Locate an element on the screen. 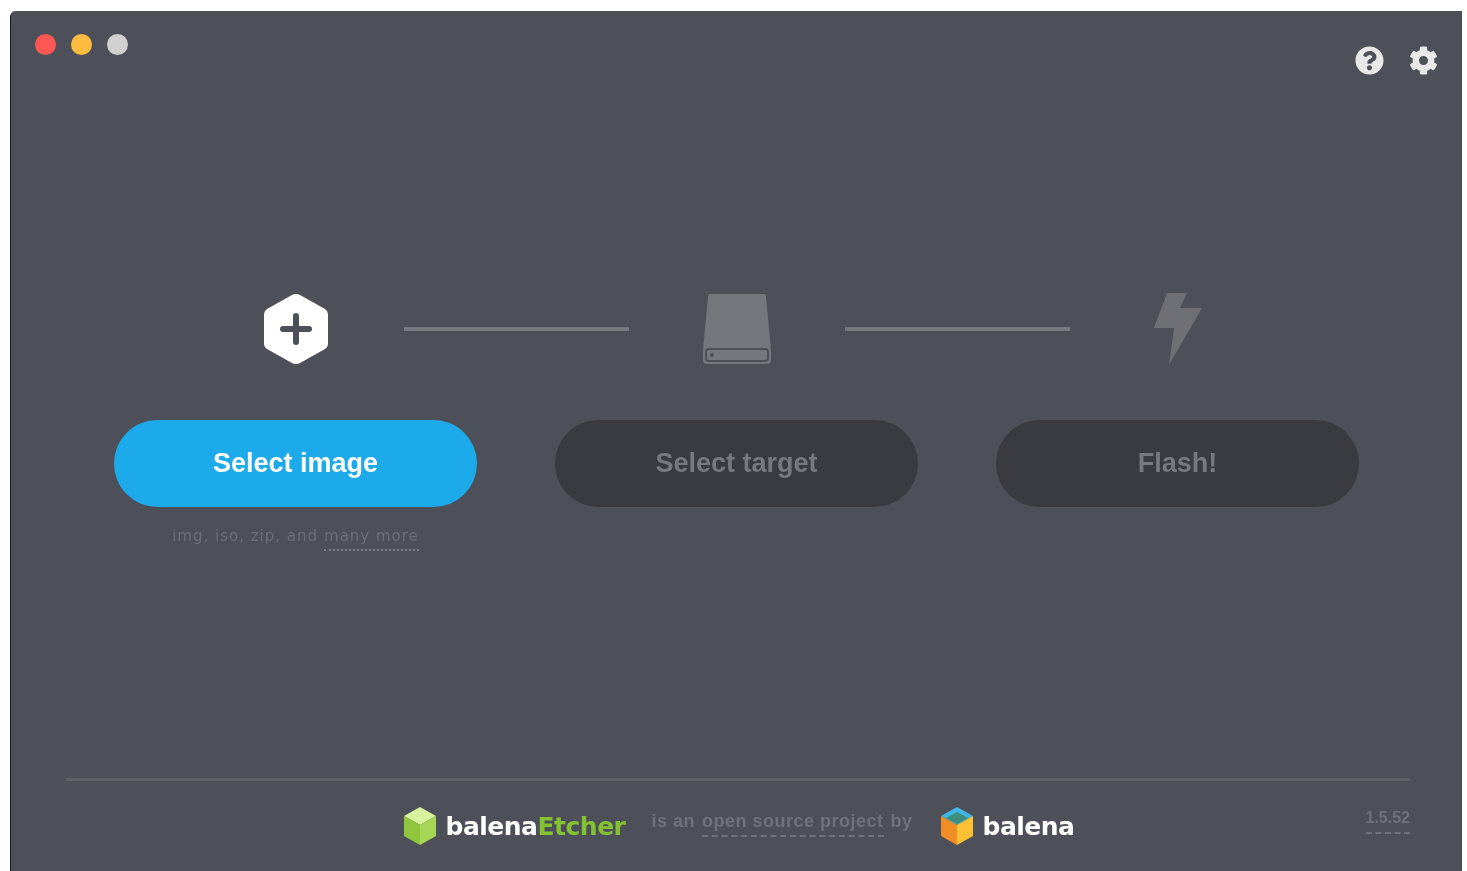 The width and height of the screenshot is (1467, 871). settings-button is located at coordinates (1423, 60).